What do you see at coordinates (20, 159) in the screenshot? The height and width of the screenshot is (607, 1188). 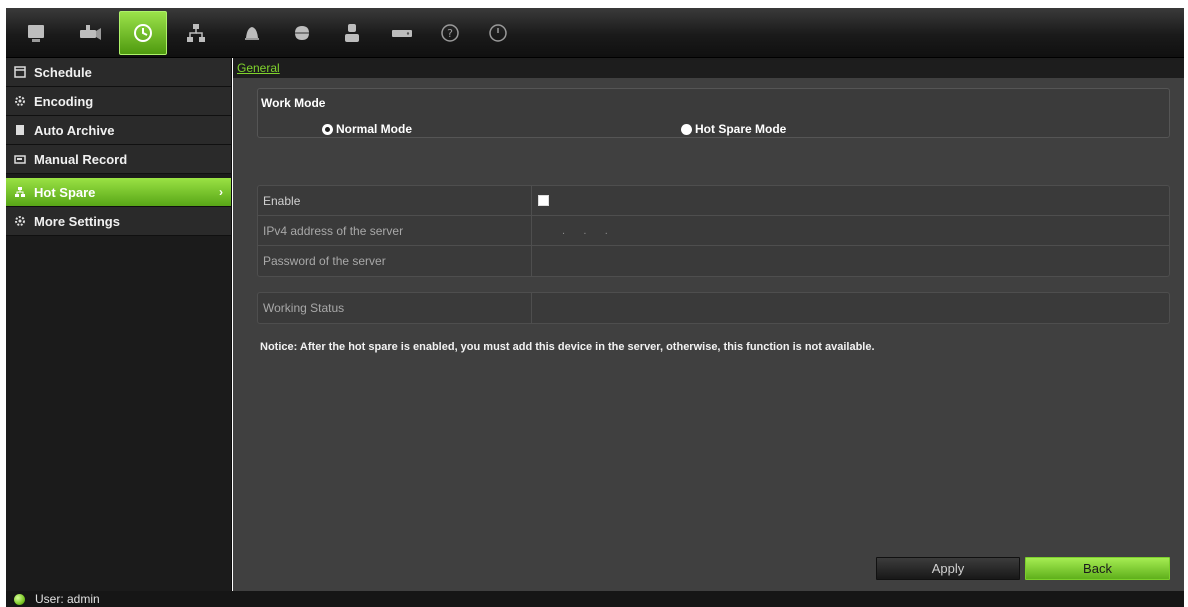 I see `manual-record-icon` at bounding box center [20, 159].